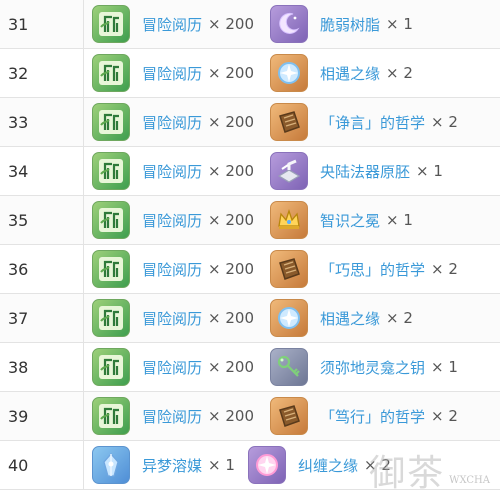  I want to click on reward-2: 脆弱树脂 × 1, so click(341, 24).